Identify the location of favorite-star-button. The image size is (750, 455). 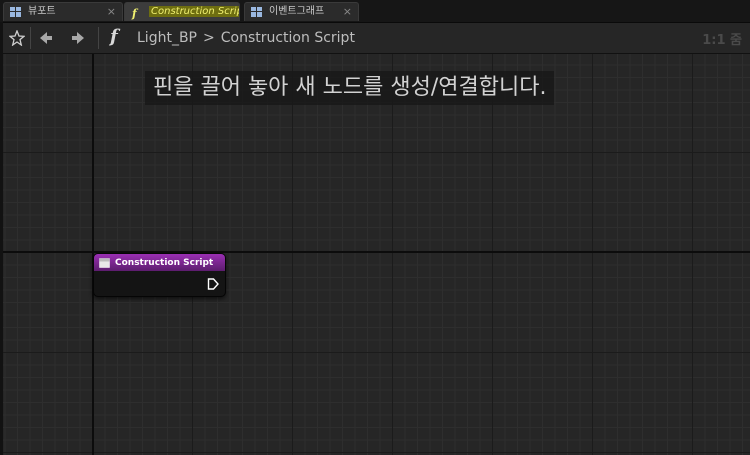
(17, 38).